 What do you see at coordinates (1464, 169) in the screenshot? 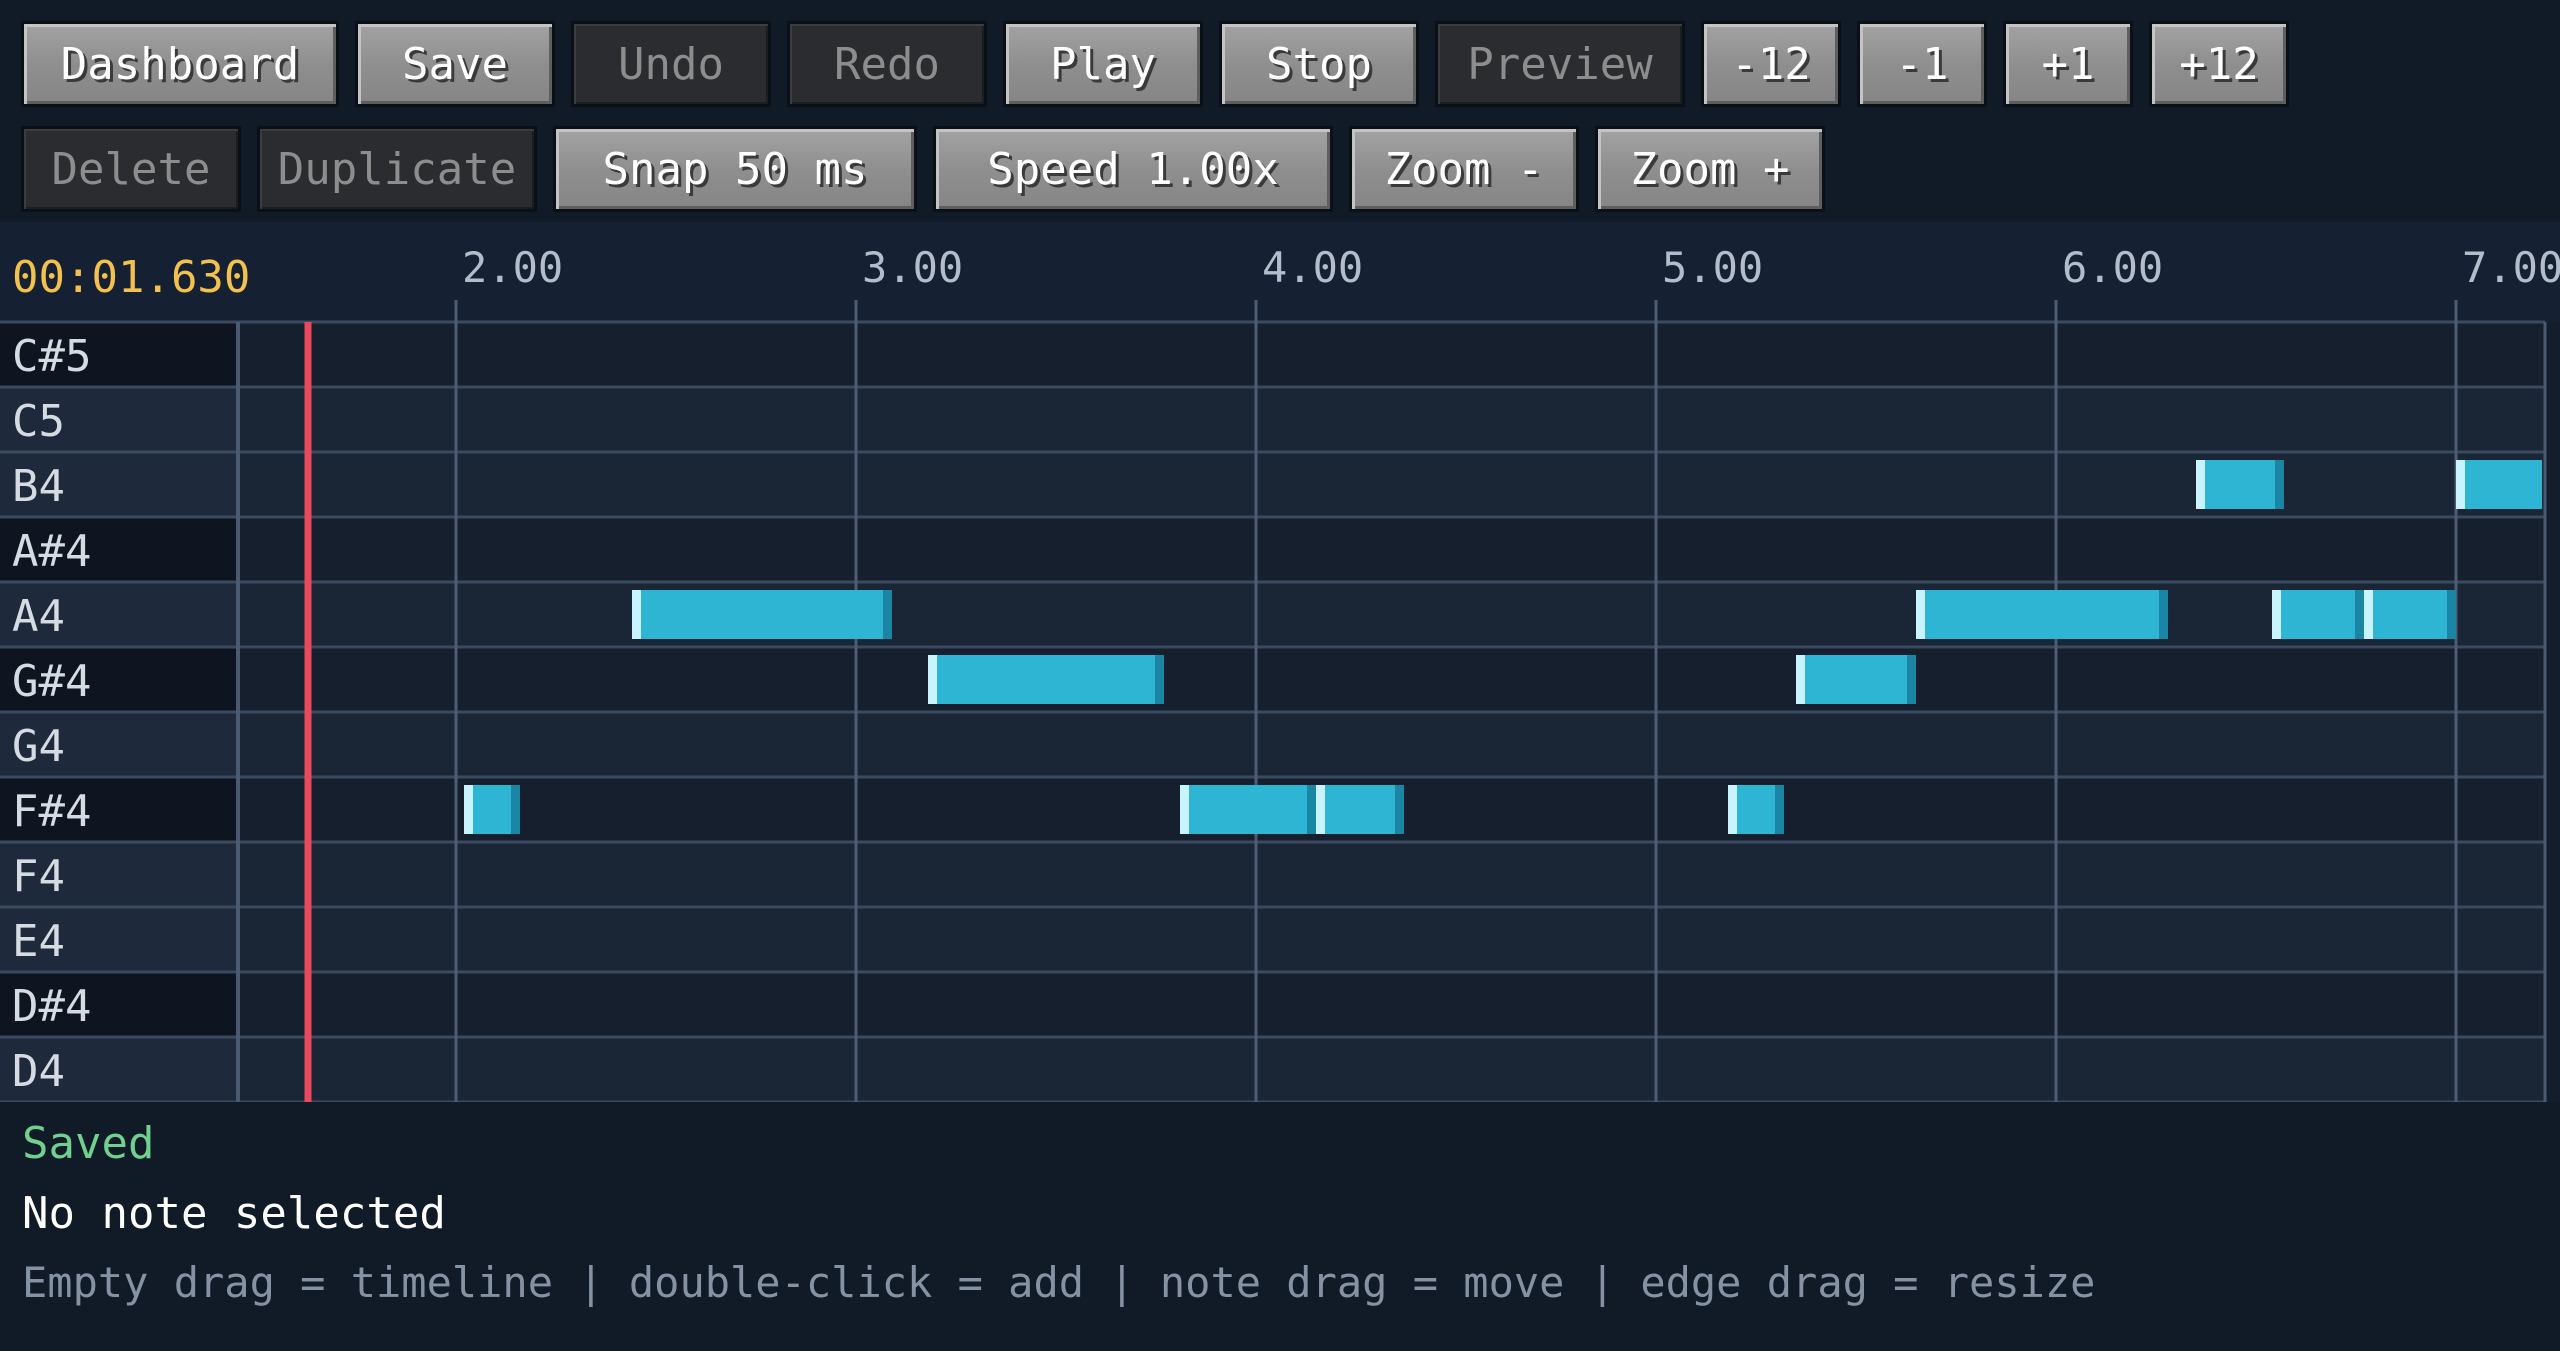
I see `zoom-out-button: Zoom -` at bounding box center [1464, 169].